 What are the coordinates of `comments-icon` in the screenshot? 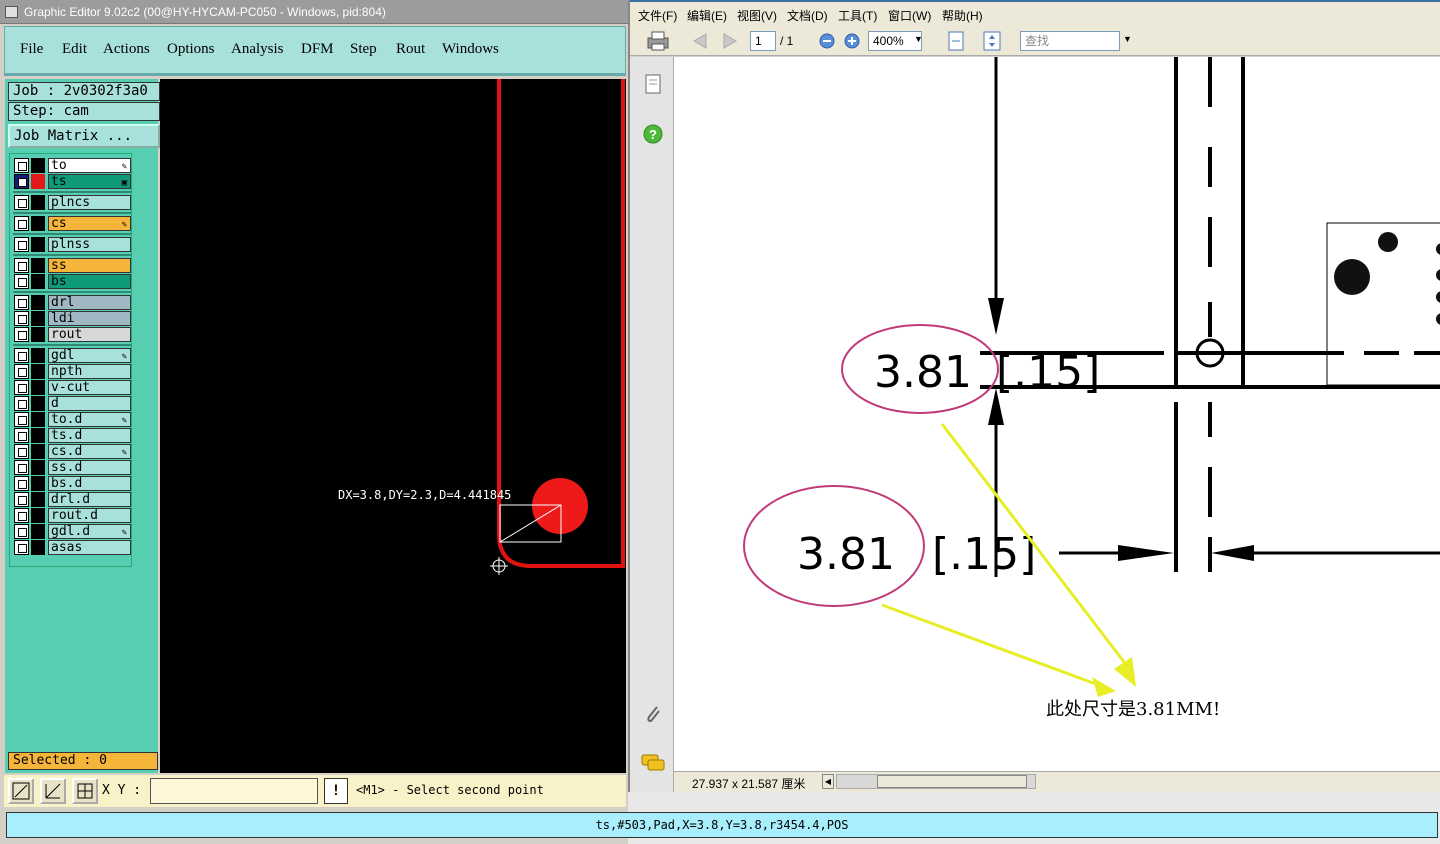 It's located at (653, 762).